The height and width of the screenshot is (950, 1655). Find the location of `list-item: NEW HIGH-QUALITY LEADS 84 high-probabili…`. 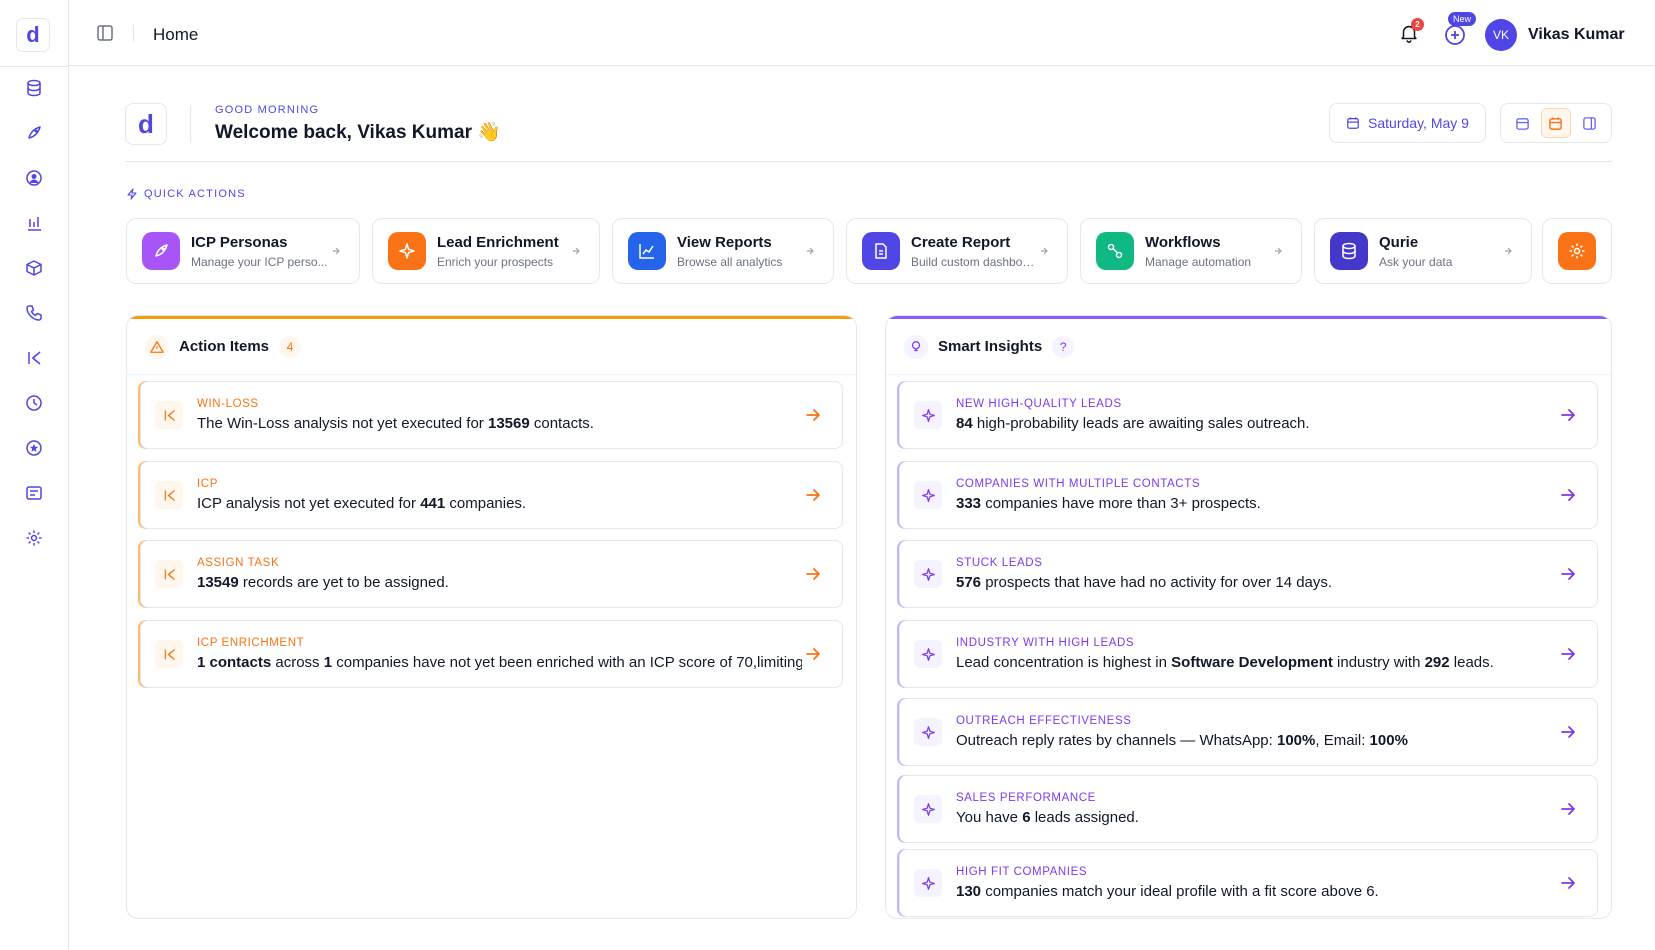

list-item: NEW HIGH-QUALITY LEADS 84 high-probabili… is located at coordinates (1248, 415).